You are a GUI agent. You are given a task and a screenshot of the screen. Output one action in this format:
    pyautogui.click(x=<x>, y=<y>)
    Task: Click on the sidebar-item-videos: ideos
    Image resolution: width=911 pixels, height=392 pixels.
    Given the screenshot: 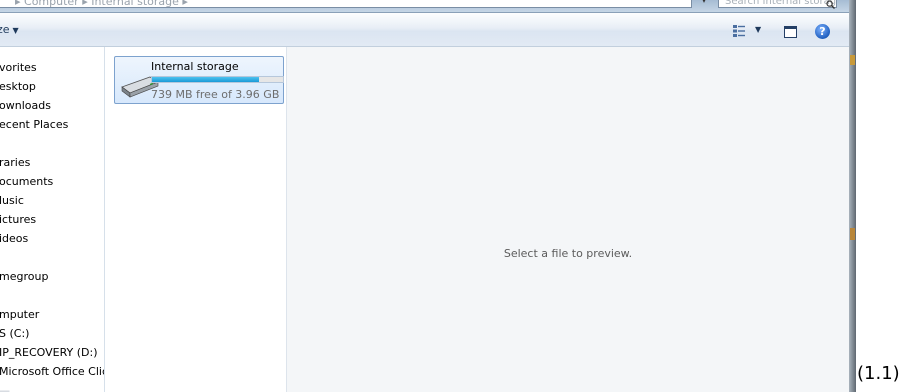 What is the action you would take?
    pyautogui.click(x=14, y=239)
    